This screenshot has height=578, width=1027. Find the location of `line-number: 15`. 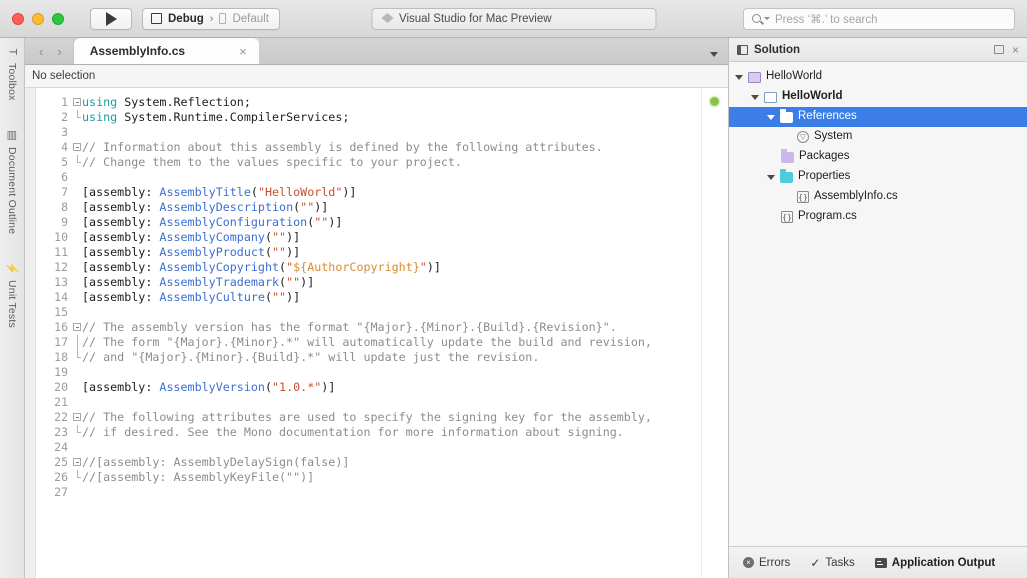

line-number: 15 is located at coordinates (61, 312).